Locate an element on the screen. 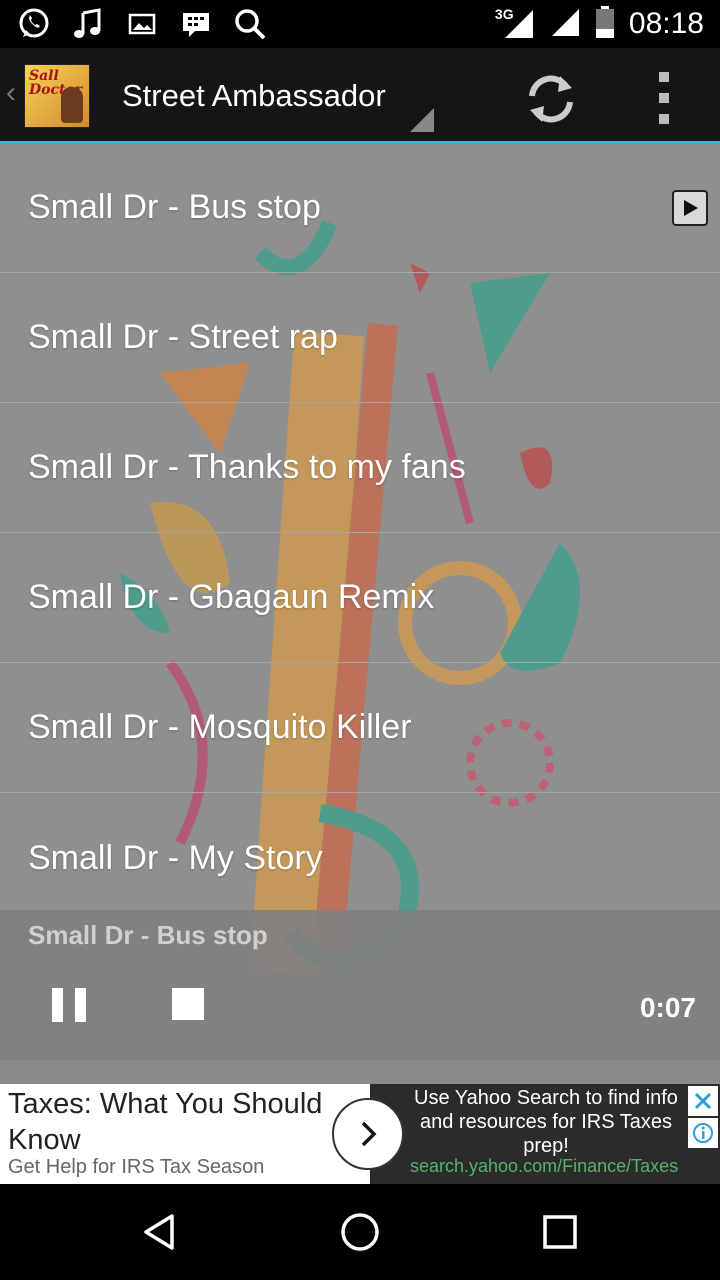  track-title: Small Dr - Street rap is located at coordinates (183, 337).